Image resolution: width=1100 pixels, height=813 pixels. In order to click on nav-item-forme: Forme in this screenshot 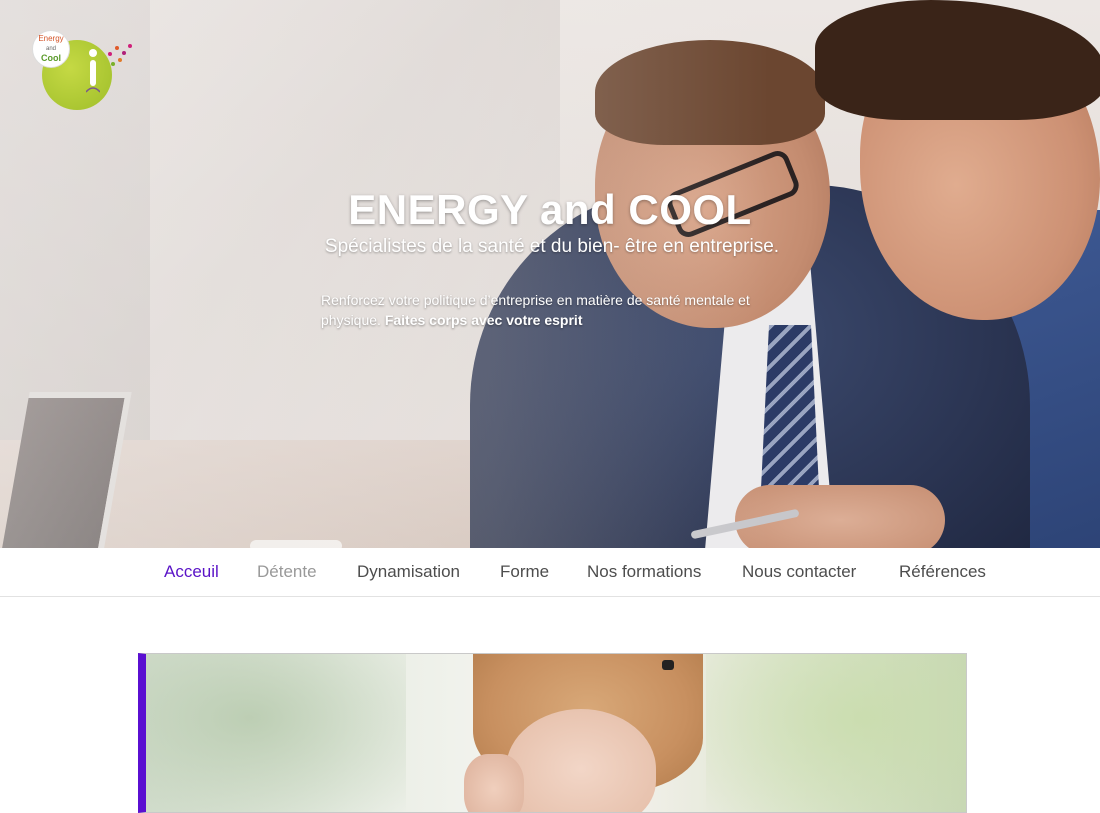, I will do `click(524, 572)`.